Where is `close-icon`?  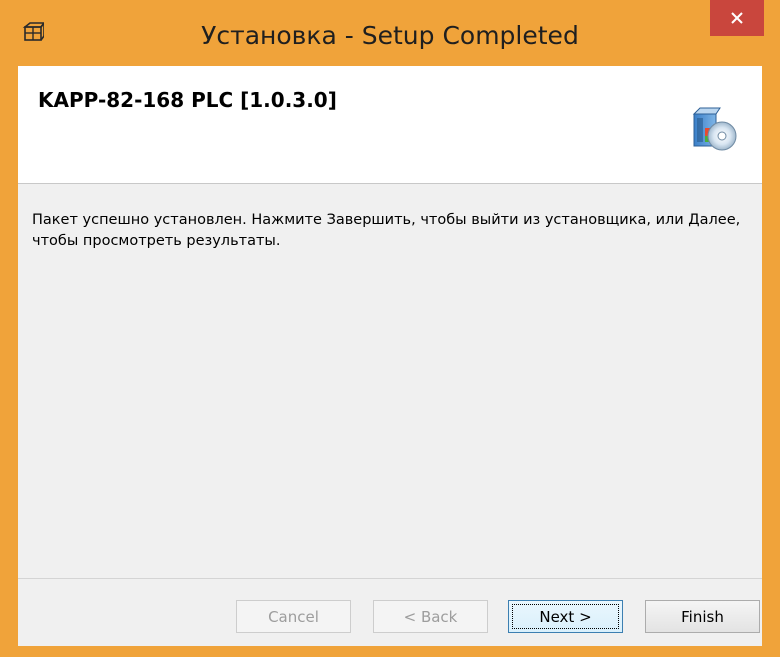
close-icon is located at coordinates (737, 18).